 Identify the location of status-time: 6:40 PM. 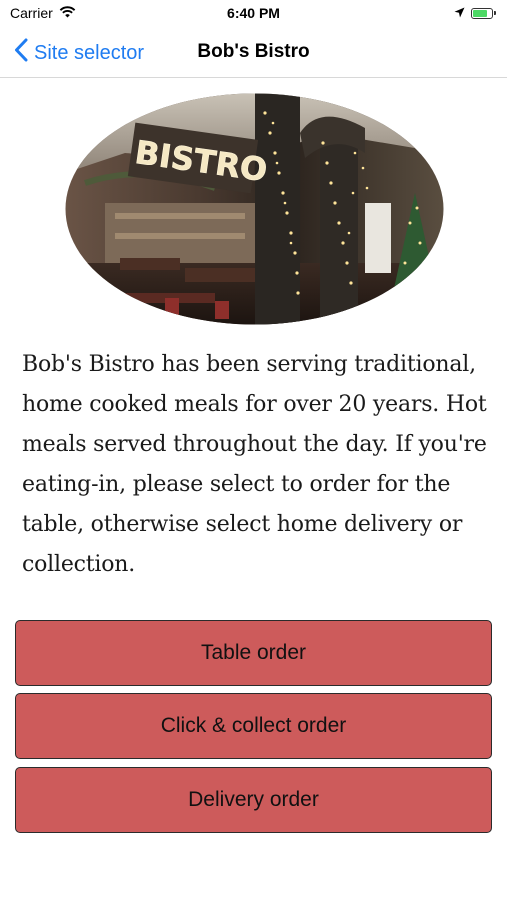
(253, 13).